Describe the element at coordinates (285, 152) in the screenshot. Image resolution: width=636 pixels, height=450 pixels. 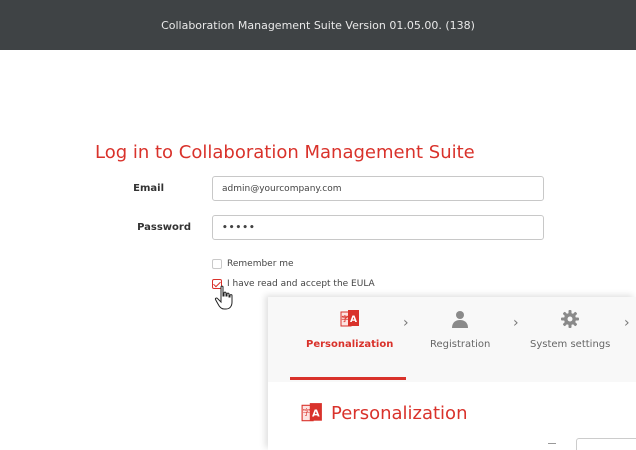
I see `login-heading: Log in to Collaboration Management Suite` at that location.